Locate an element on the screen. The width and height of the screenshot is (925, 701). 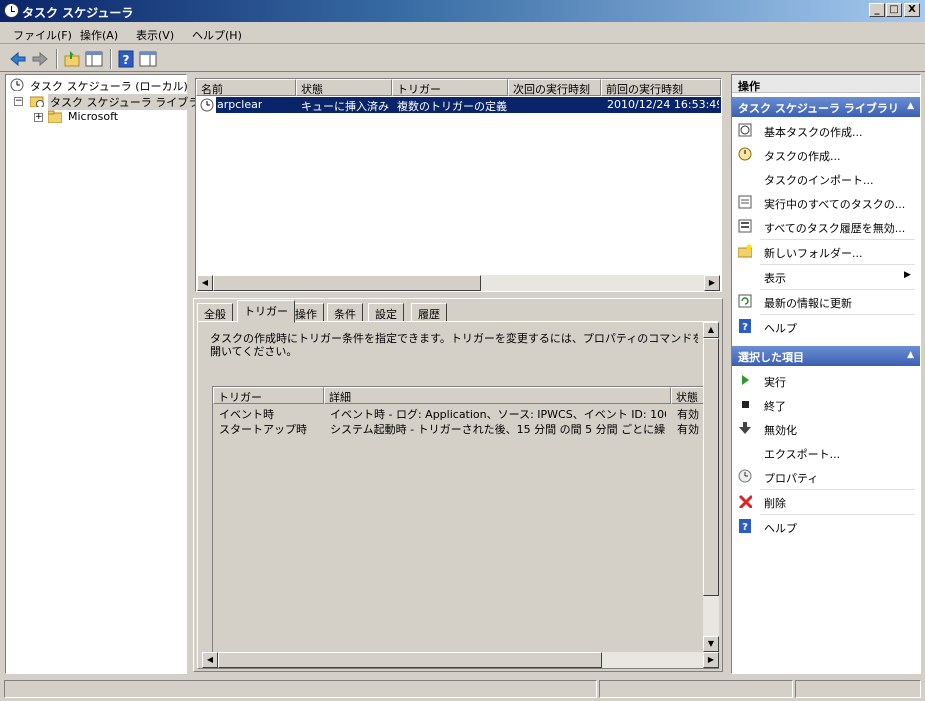
tree-item-library: − タスク スケジューラ ライブラリ is located at coordinates (109, 101).